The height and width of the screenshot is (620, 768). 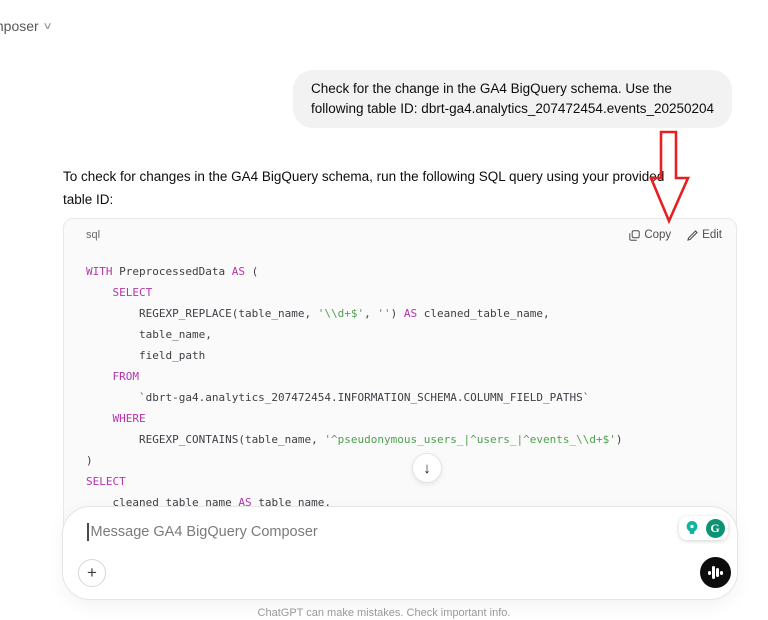 What do you see at coordinates (146, 355) in the screenshot?
I see `code-line: field_path` at bounding box center [146, 355].